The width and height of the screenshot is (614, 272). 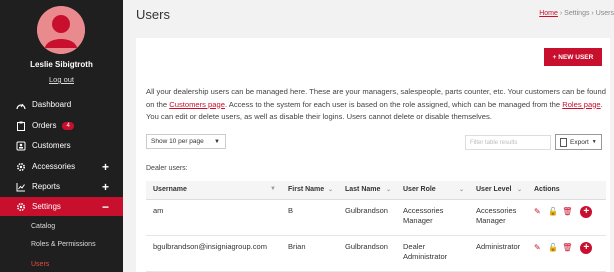 What do you see at coordinates (213, 190) in the screenshot?
I see `col-username: Username ▼` at bounding box center [213, 190].